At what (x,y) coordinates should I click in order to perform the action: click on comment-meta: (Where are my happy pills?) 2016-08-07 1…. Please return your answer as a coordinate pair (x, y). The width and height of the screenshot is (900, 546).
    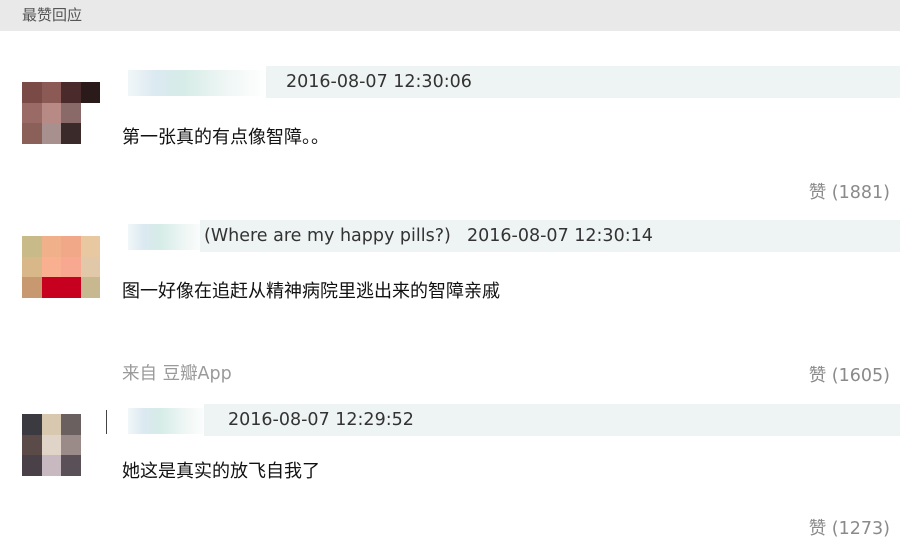
    Looking at the image, I should click on (510, 236).